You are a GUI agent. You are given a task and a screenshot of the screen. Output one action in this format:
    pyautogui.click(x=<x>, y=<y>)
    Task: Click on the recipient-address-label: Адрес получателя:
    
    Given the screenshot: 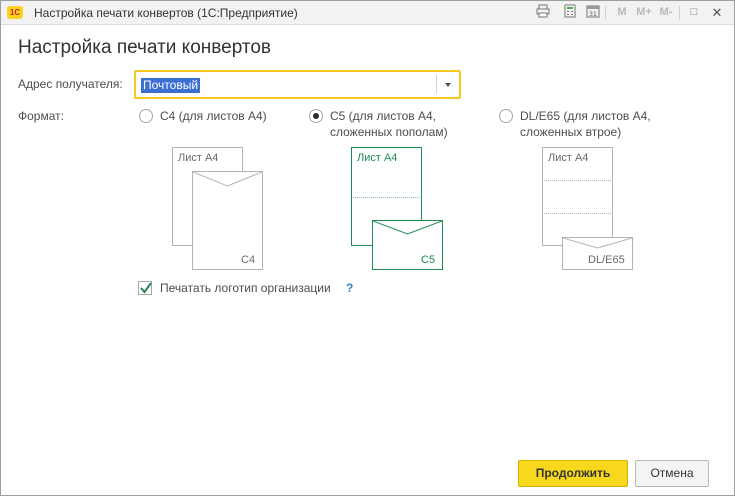 What is the action you would take?
    pyautogui.click(x=70, y=84)
    